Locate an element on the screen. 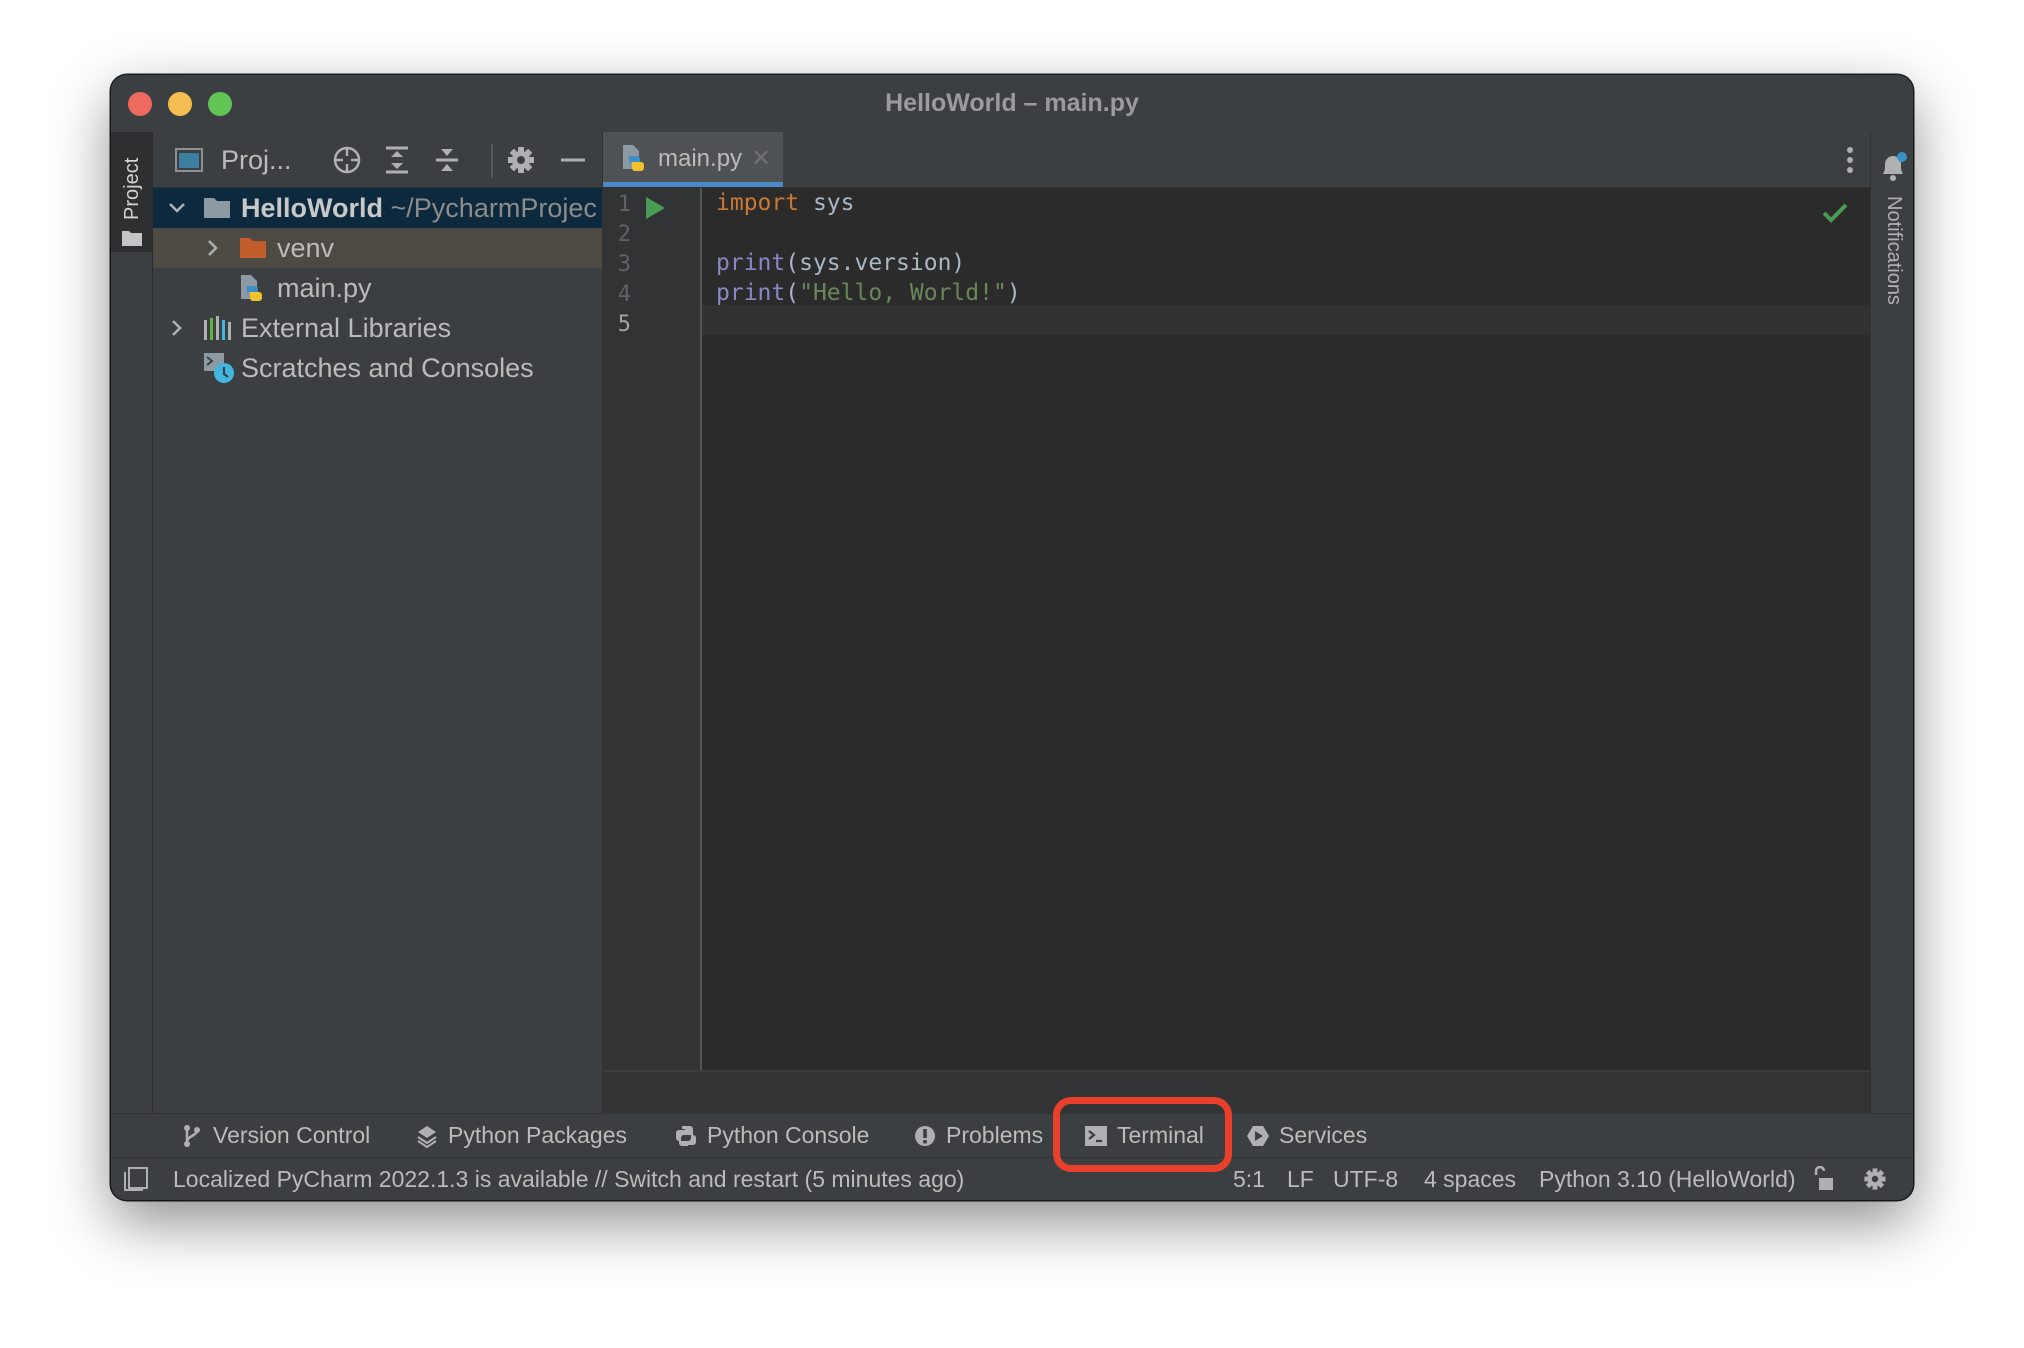 Image resolution: width=2024 pixels, height=1348 pixels. hide-panel-icon is located at coordinates (573, 160).